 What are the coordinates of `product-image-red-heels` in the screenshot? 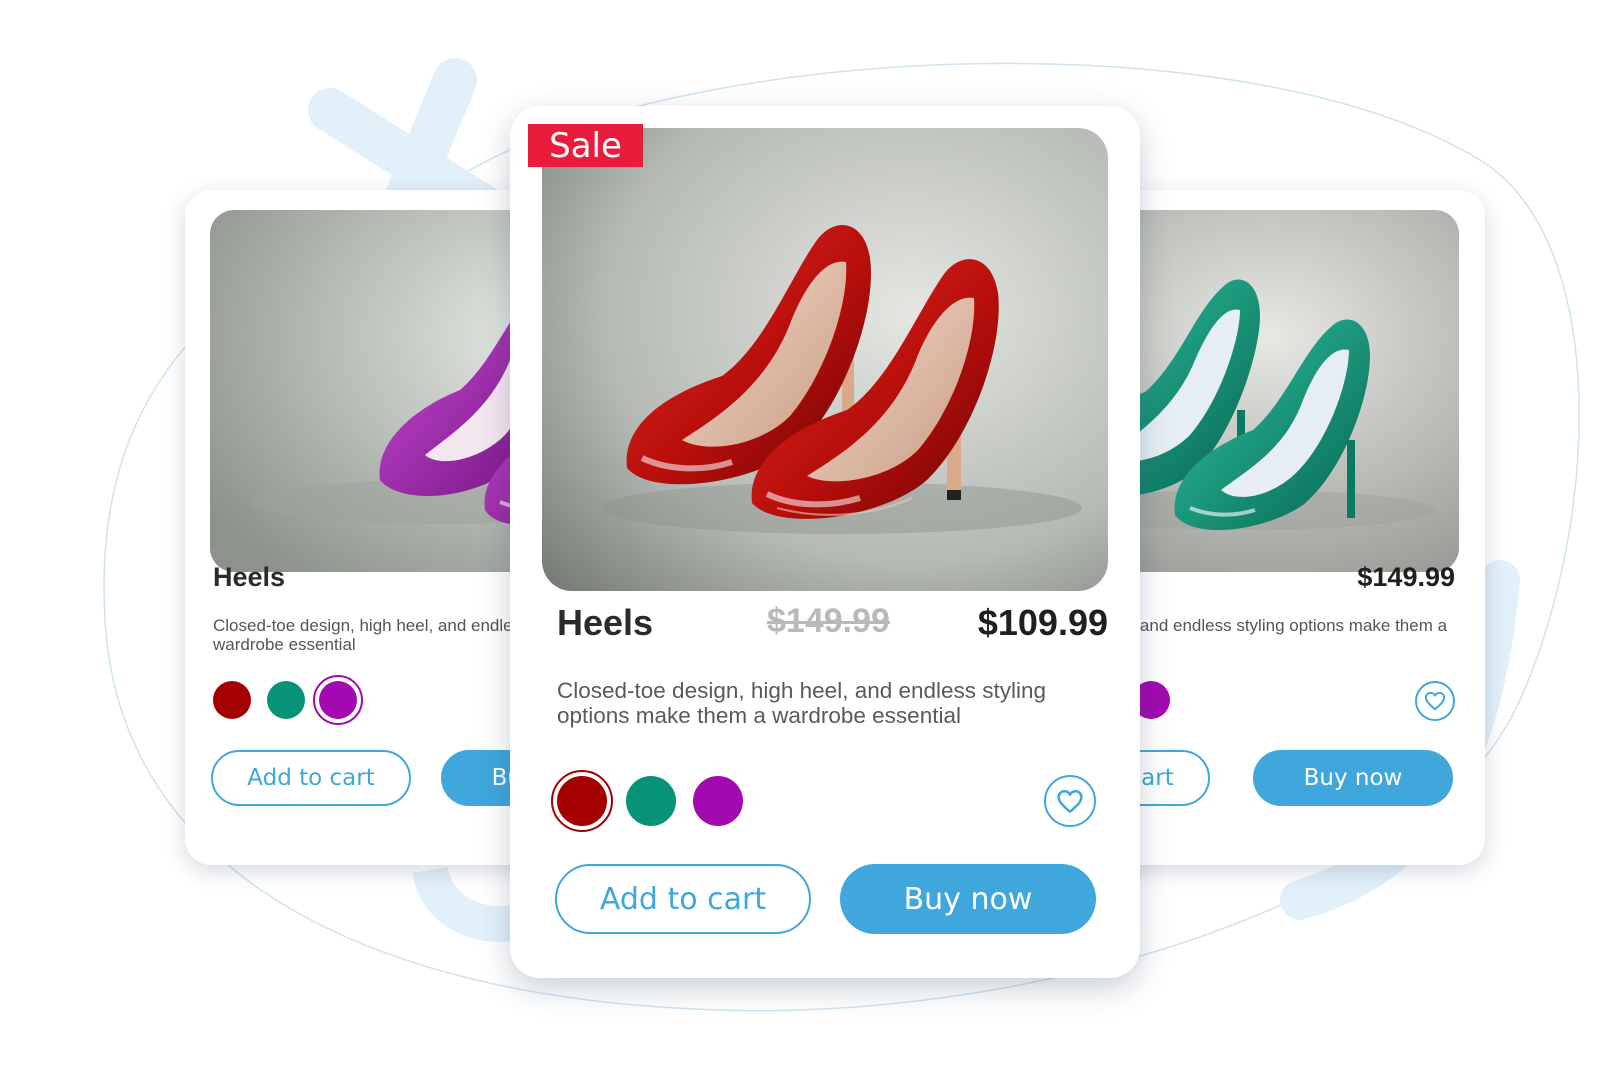 It's located at (825, 359).